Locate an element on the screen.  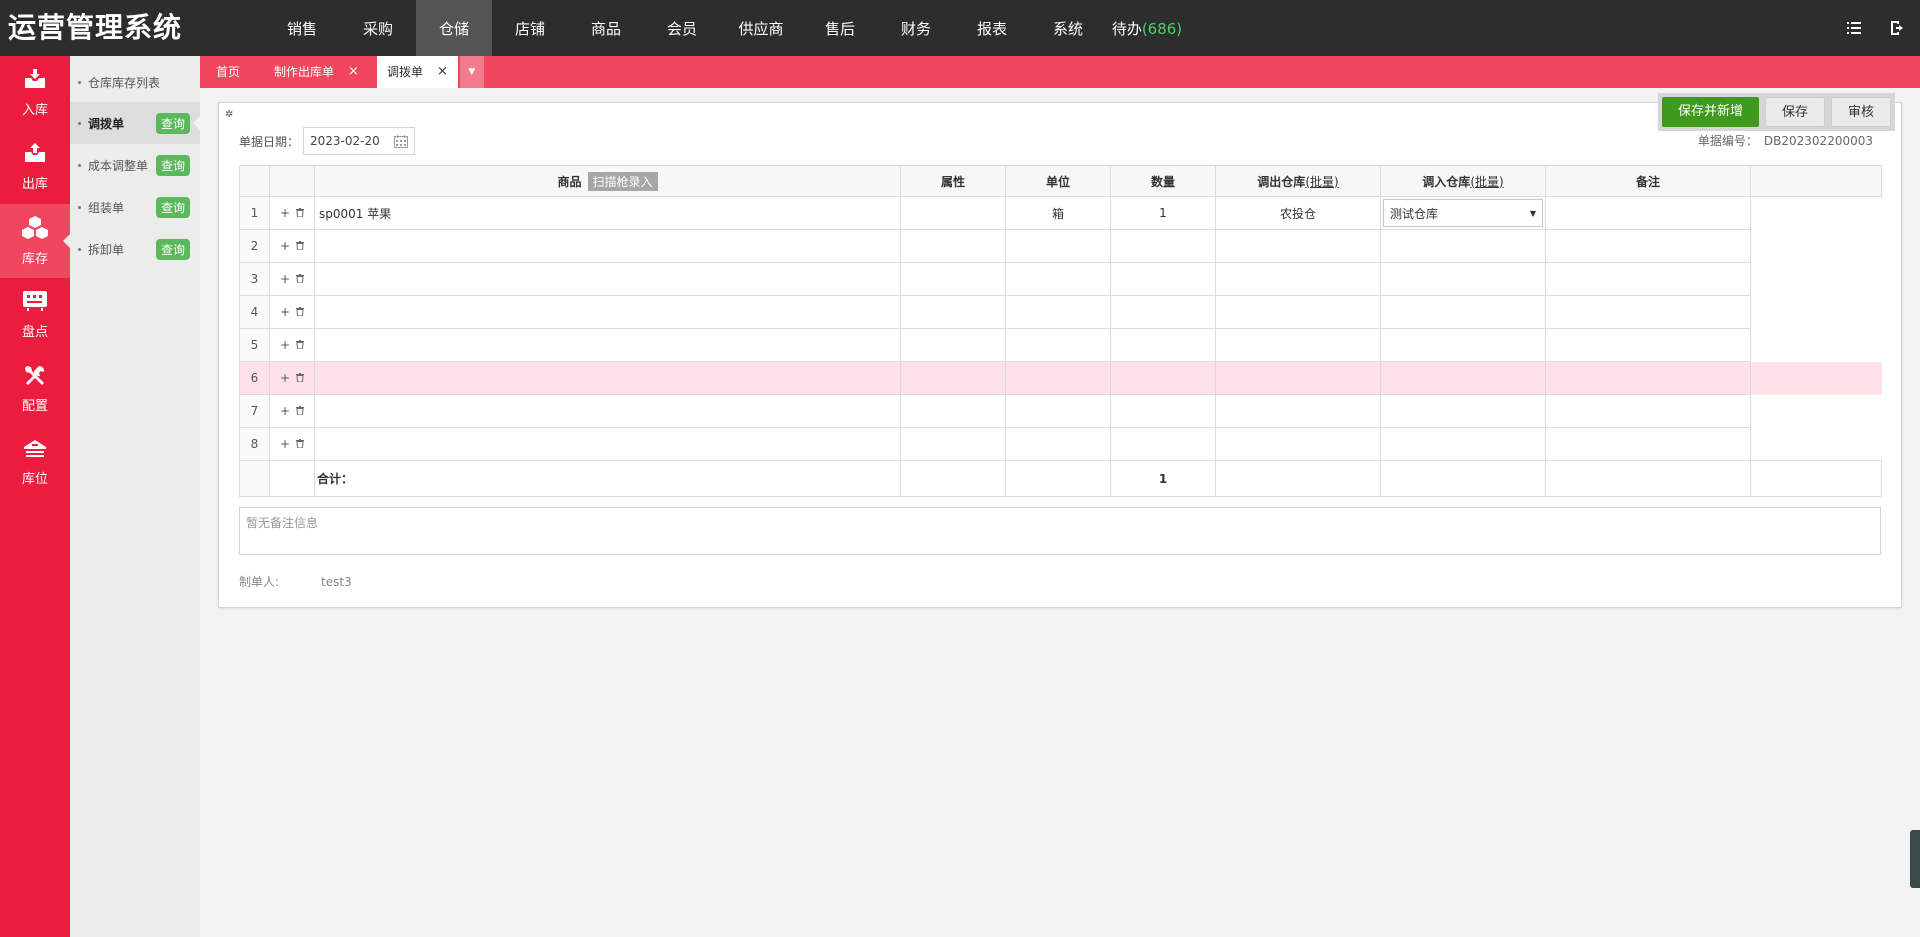
nav-supplier: 供应商 is located at coordinates (761, 28).